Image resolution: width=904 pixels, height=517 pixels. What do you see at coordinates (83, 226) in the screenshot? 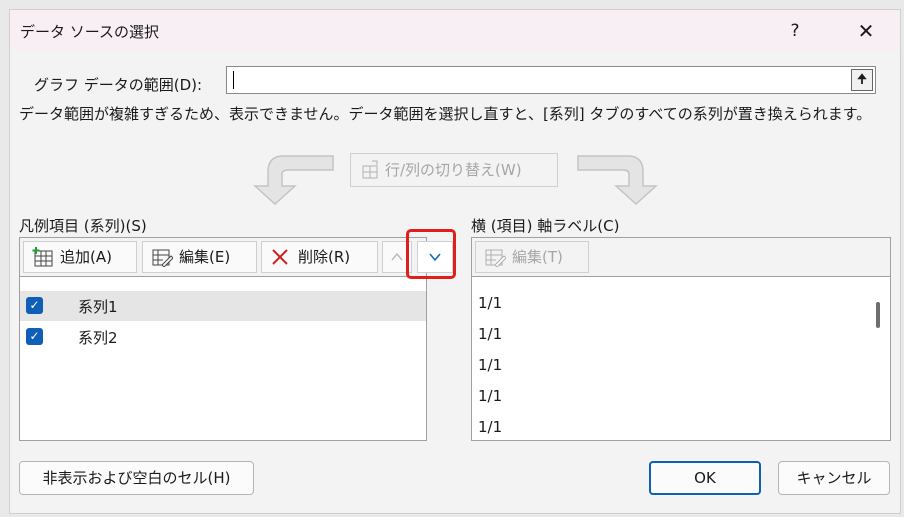
I see `legend-entries-label: 凡例項目 (系列)(S)` at bounding box center [83, 226].